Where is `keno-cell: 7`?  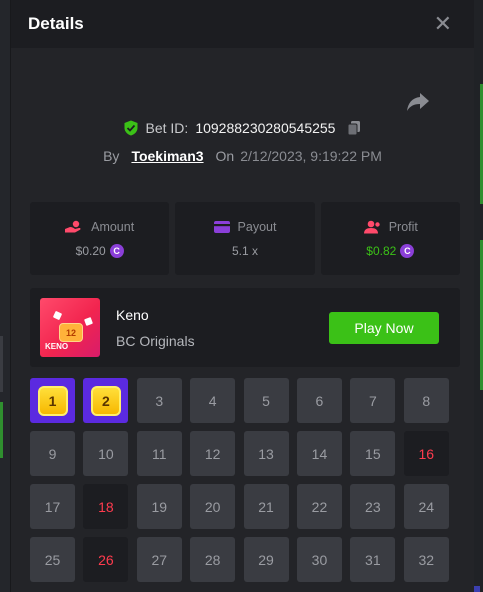
keno-cell: 7 is located at coordinates (373, 400).